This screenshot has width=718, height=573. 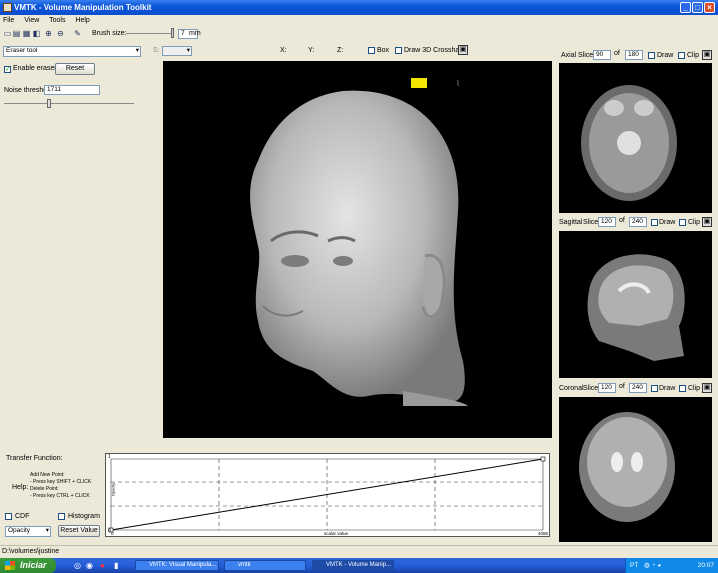 I want to click on toolbar: ▭ ▤ ▦ ◧ ⊕ ⊖ ✎ Brush size: 7 mm, so click(x=359, y=34).